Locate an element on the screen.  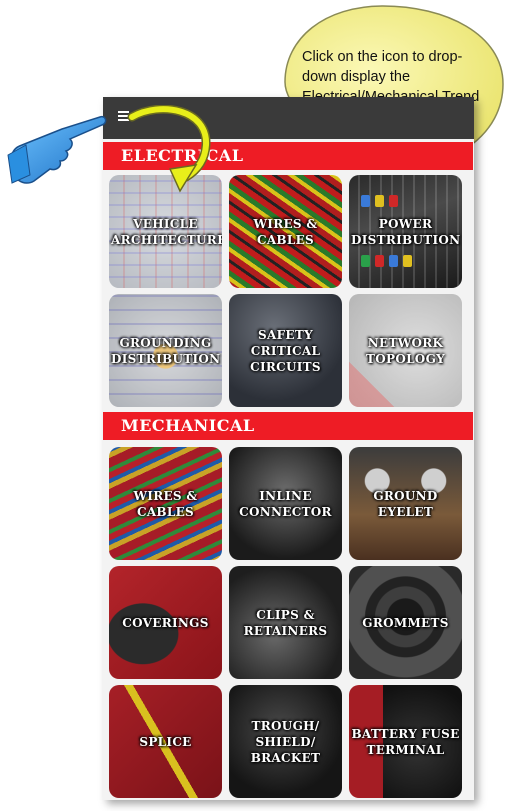
tile-label: VEHICLE ARCHITECTURE is located at coordinates (166, 231).